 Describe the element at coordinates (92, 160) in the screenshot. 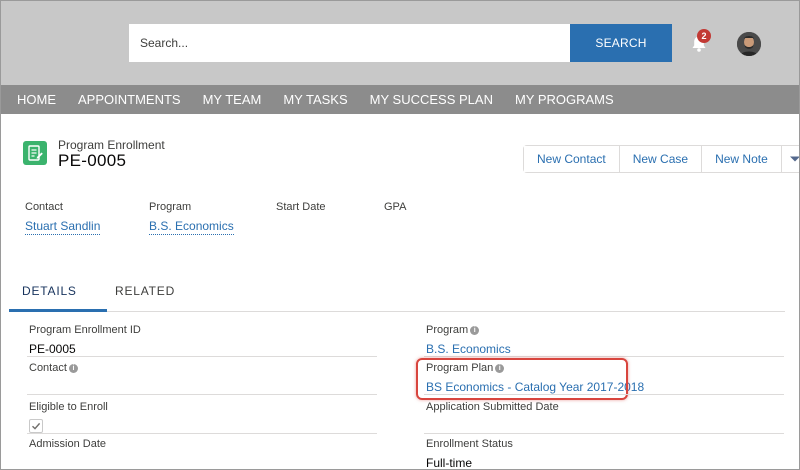

I see `page-title: PE-0005` at that location.